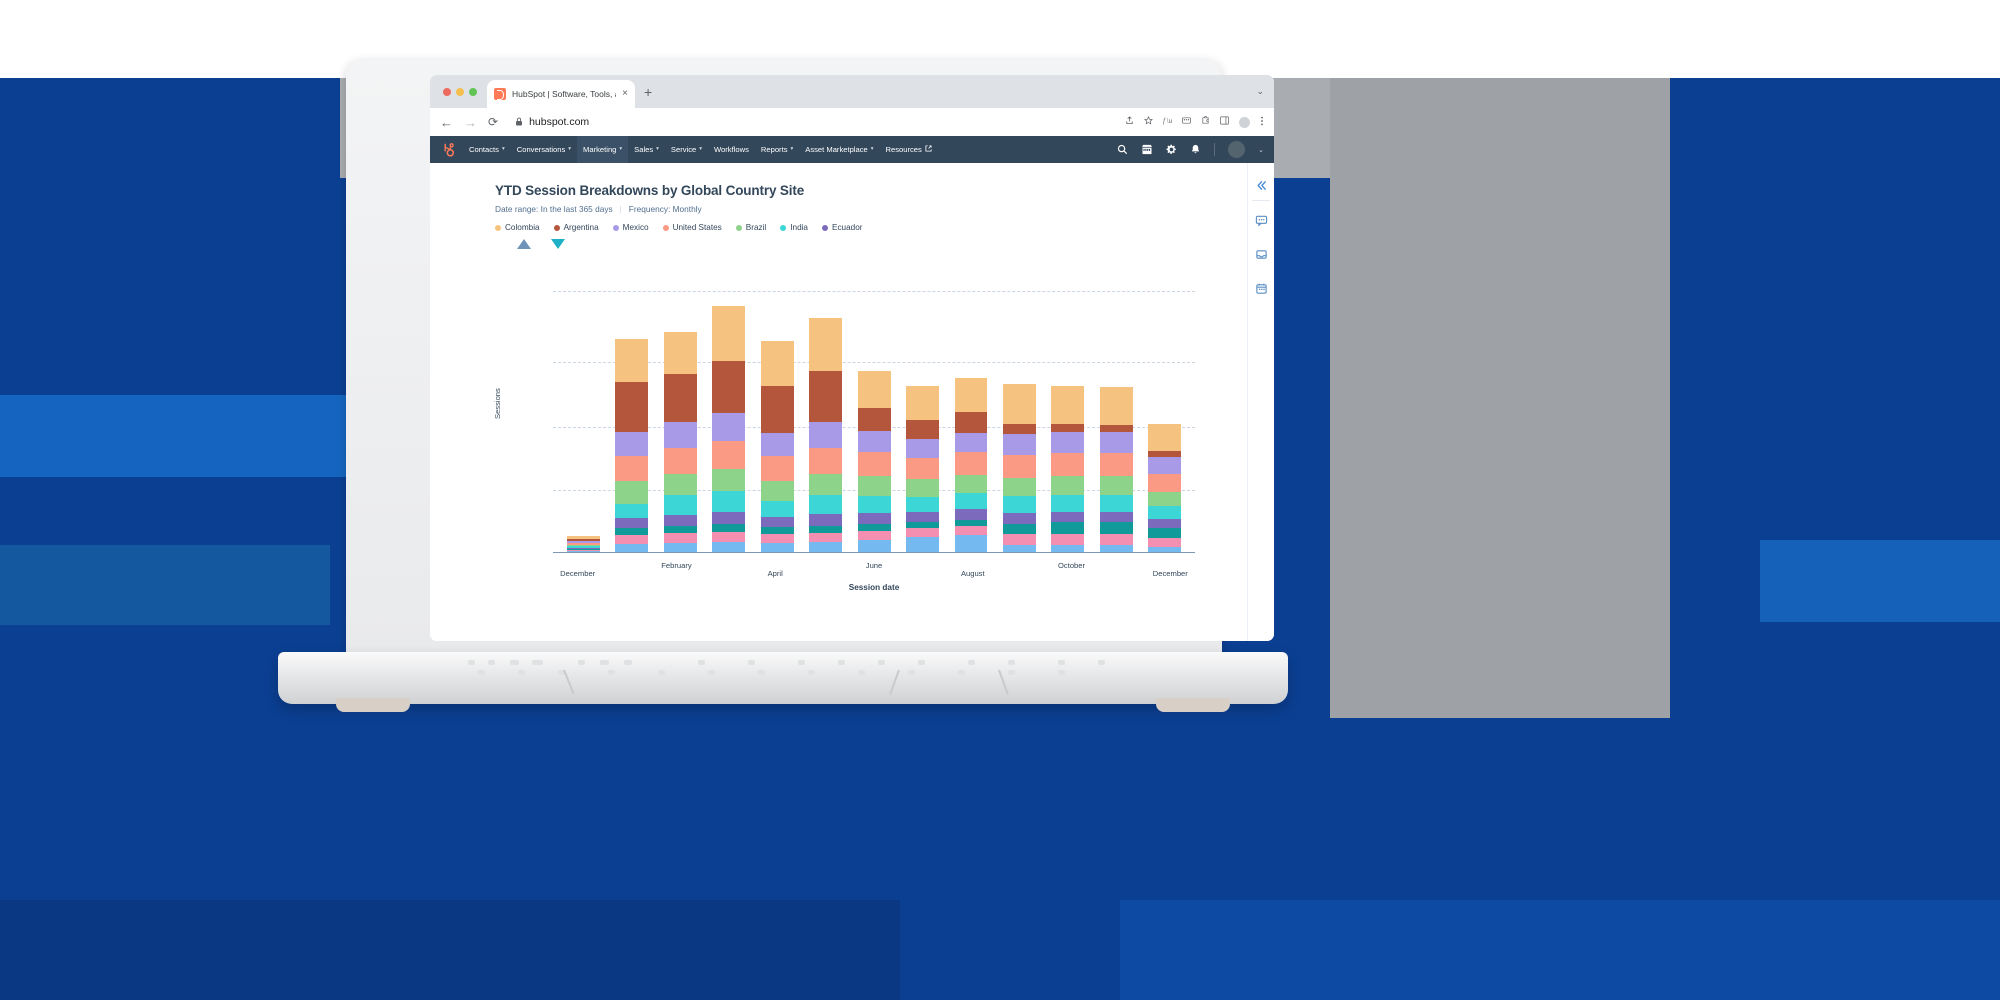  Describe the element at coordinates (576, 227) in the screenshot. I see `legend-item-argentina: Argentina` at that location.